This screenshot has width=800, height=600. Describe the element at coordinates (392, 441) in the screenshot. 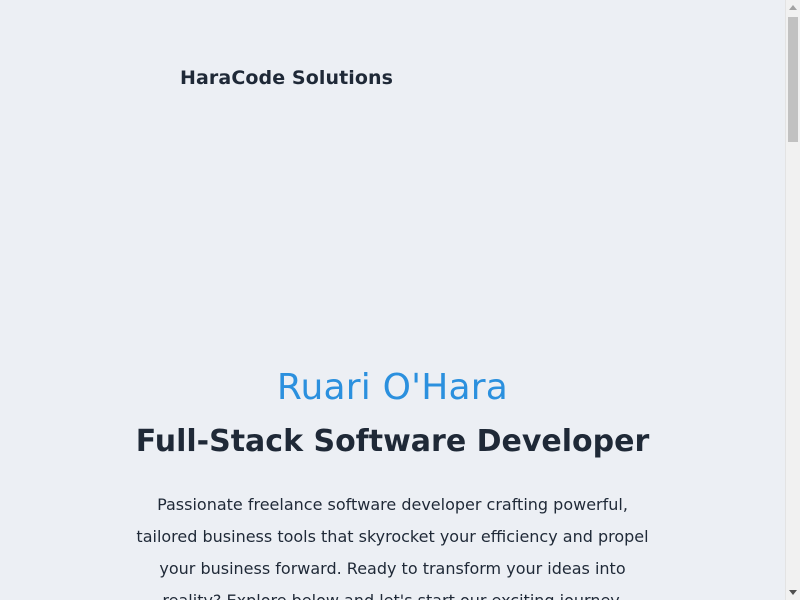

I see `hero-role: Full-Stack Software Developer` at that location.